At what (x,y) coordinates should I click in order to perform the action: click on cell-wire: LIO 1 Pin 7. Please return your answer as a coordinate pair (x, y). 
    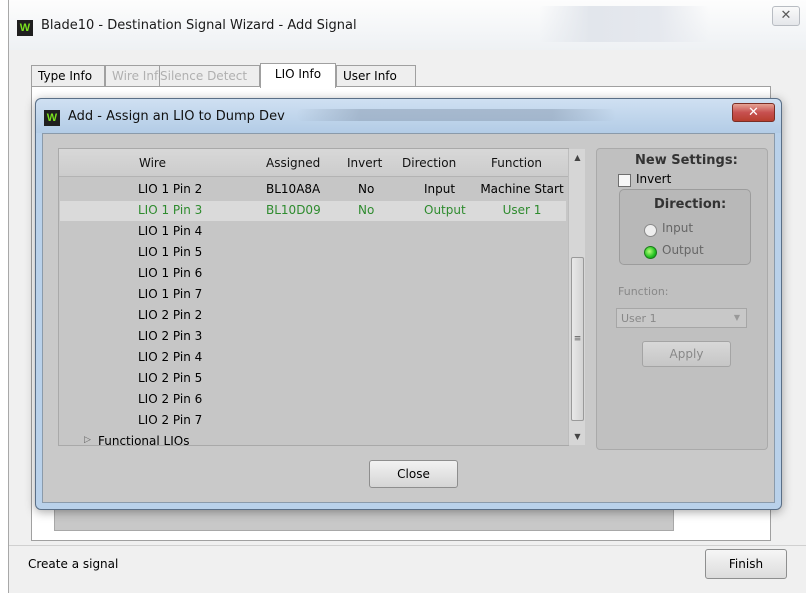
    Looking at the image, I should click on (170, 294).